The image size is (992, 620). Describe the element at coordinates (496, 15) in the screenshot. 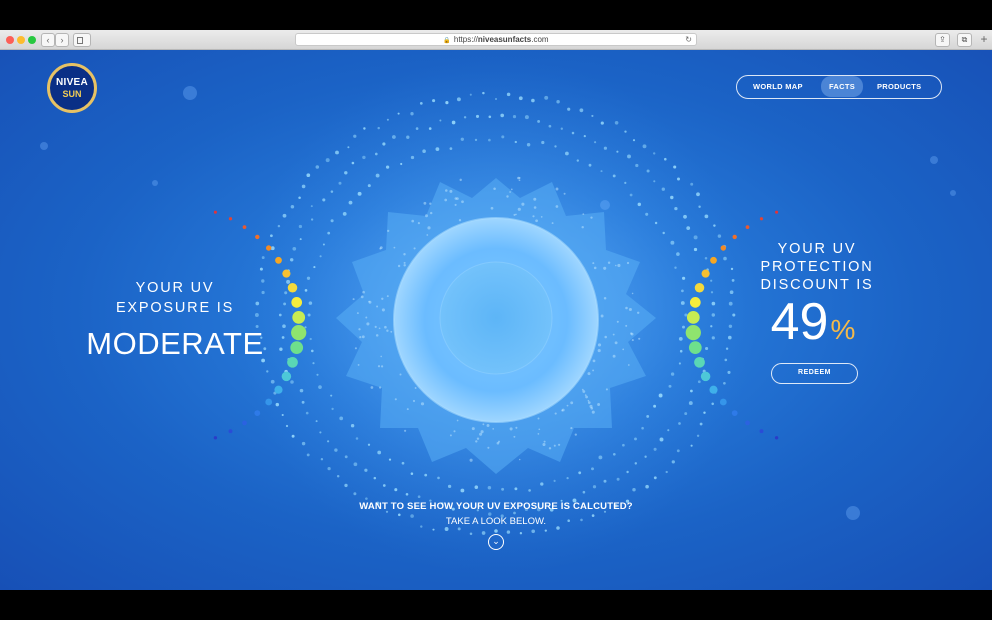

I see `letterbox-top` at that location.